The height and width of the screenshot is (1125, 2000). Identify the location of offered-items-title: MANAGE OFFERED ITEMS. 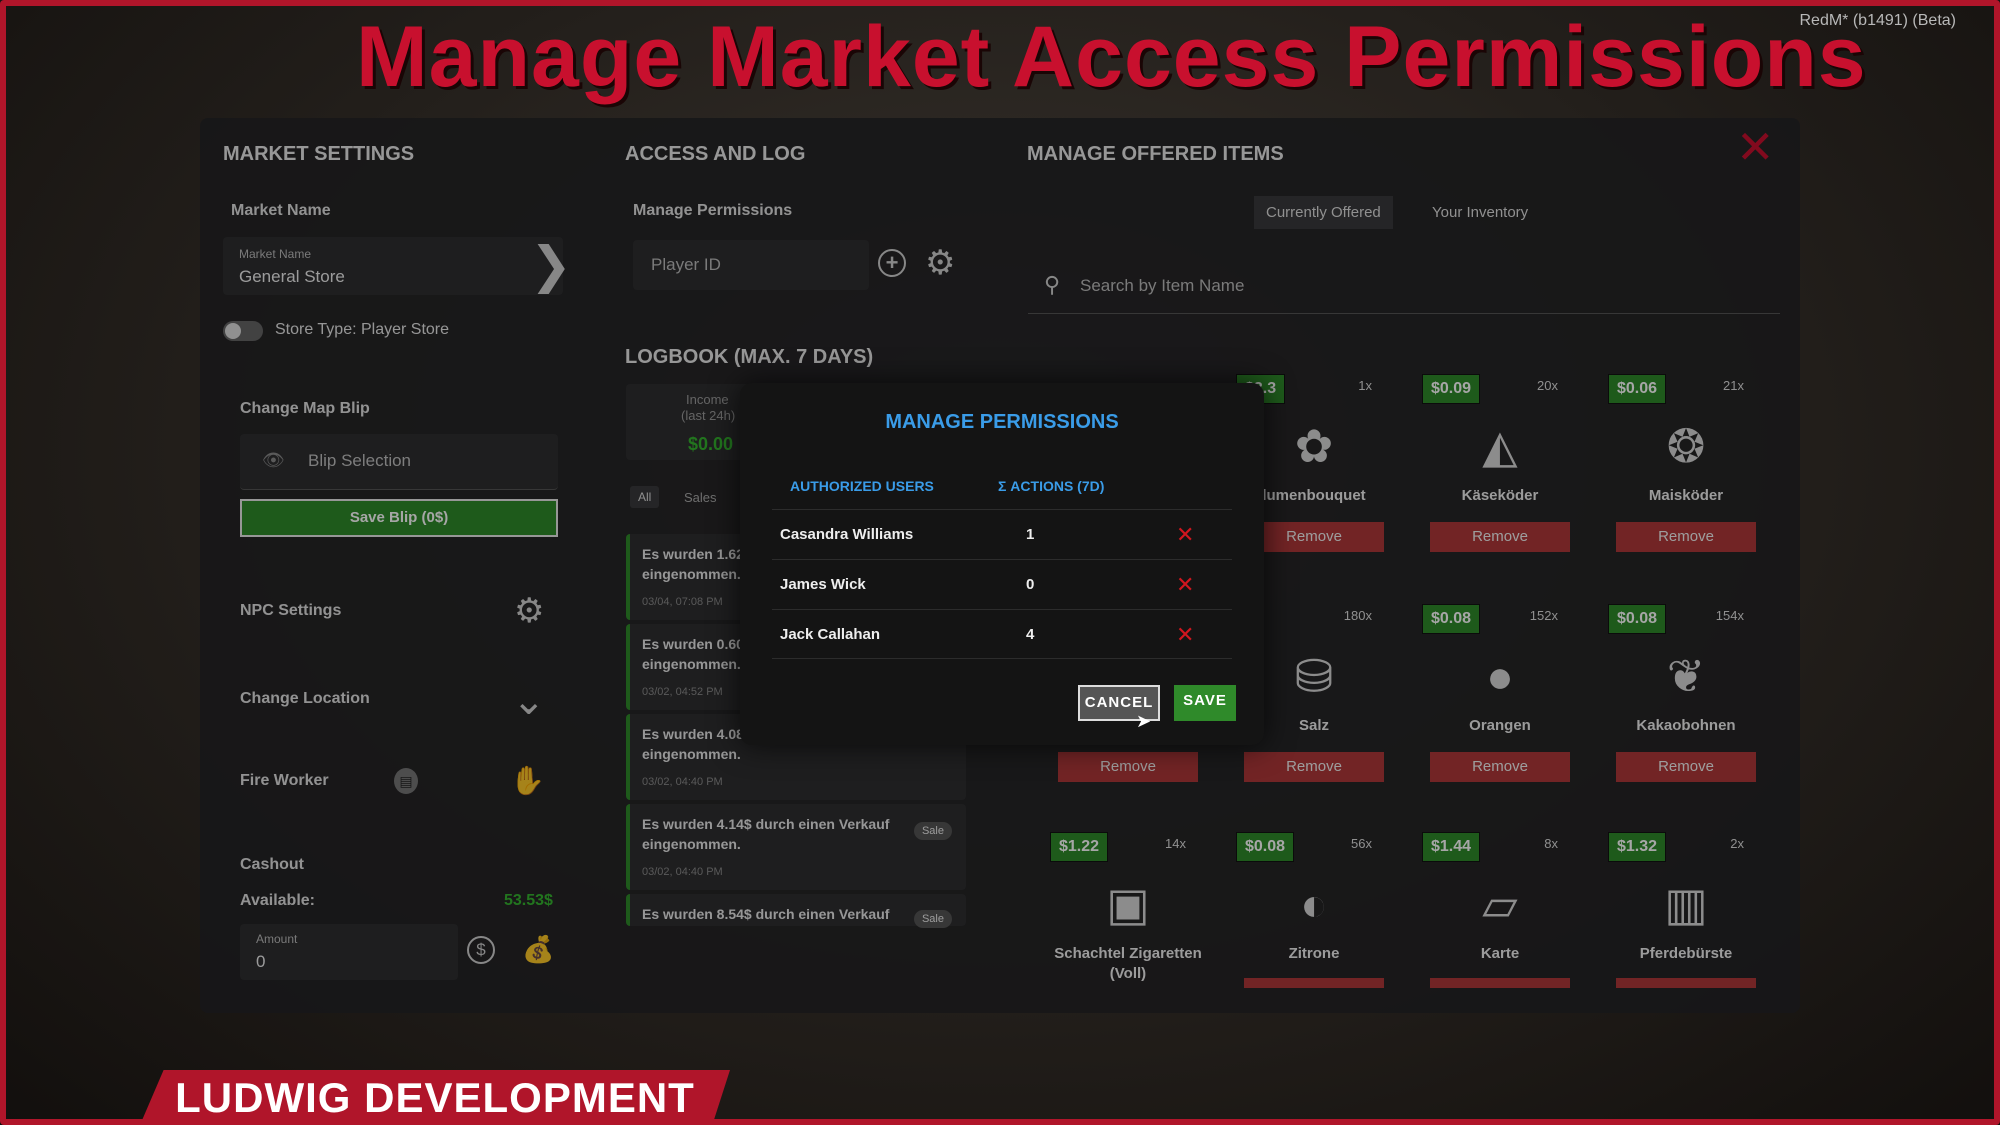
(1155, 154).